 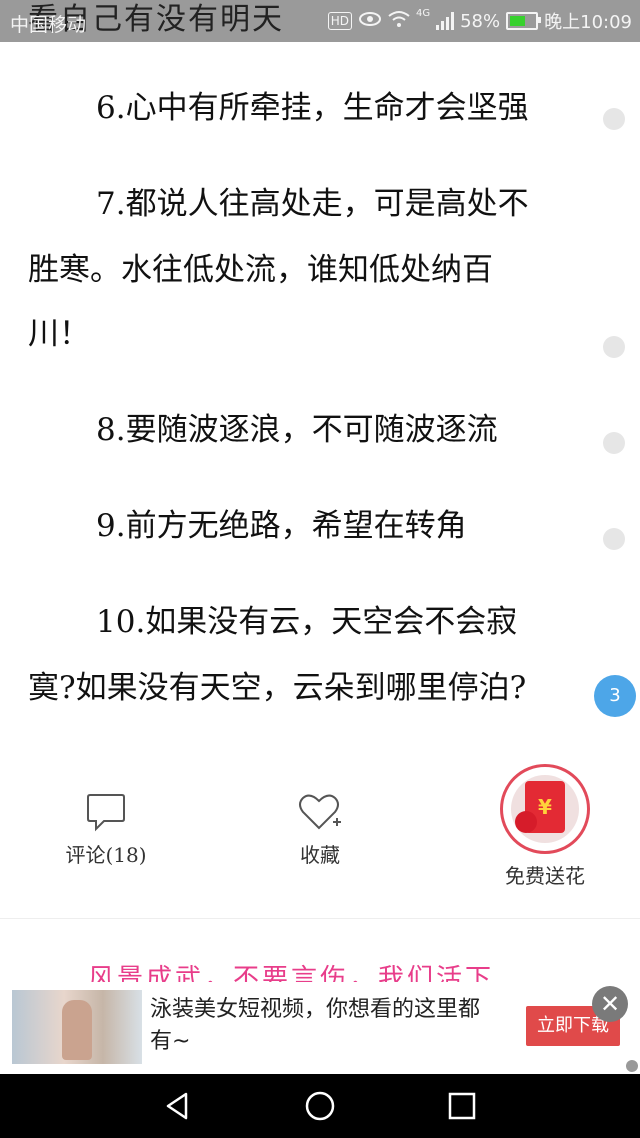 I want to click on battery-icon, so click(x=524, y=21).